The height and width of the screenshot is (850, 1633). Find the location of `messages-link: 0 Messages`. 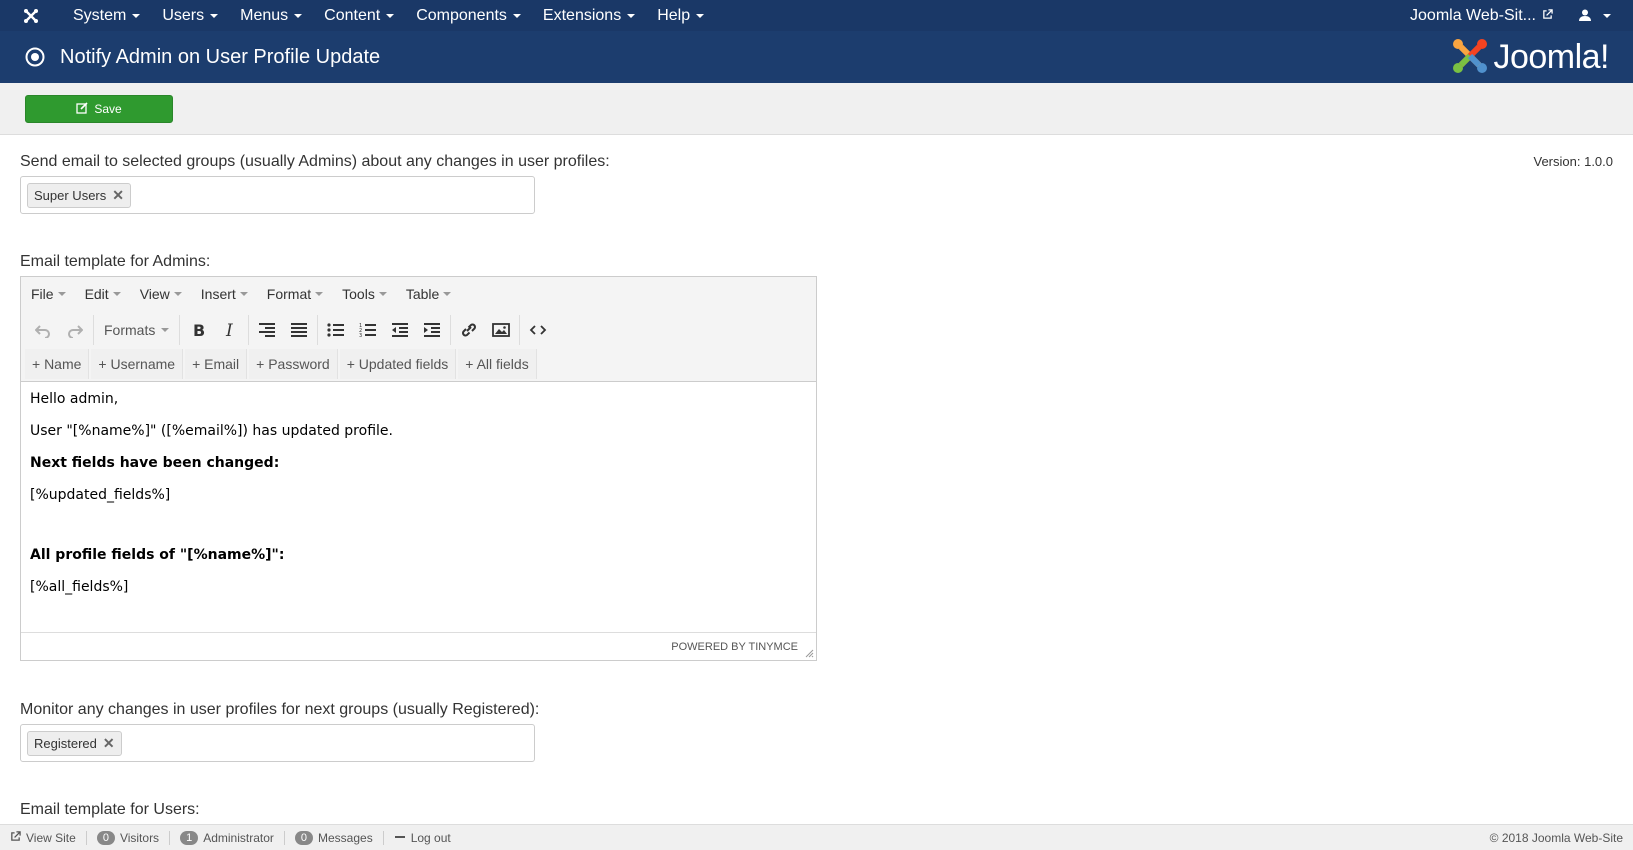

messages-link: 0 Messages is located at coordinates (334, 837).